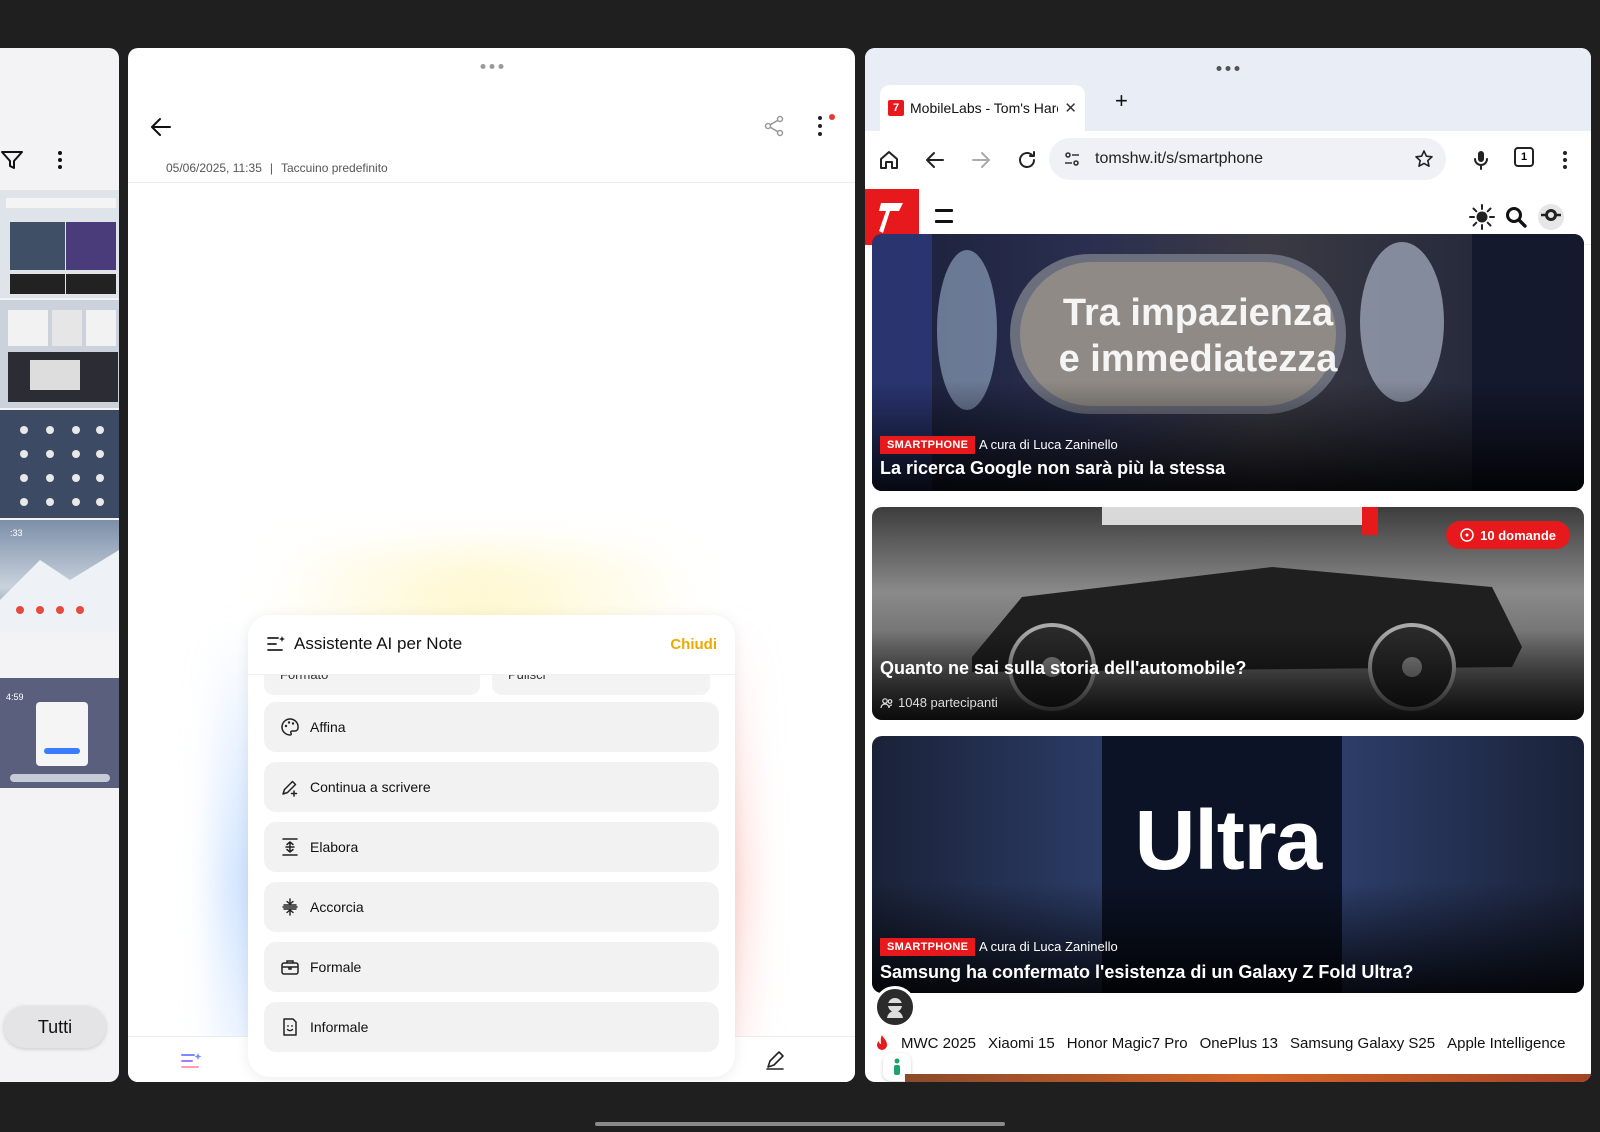 Image resolution: width=1600 pixels, height=1132 pixels. Describe the element at coordinates (1021, 1043) in the screenshot. I see `trending-topic: Xiaomi 15` at that location.